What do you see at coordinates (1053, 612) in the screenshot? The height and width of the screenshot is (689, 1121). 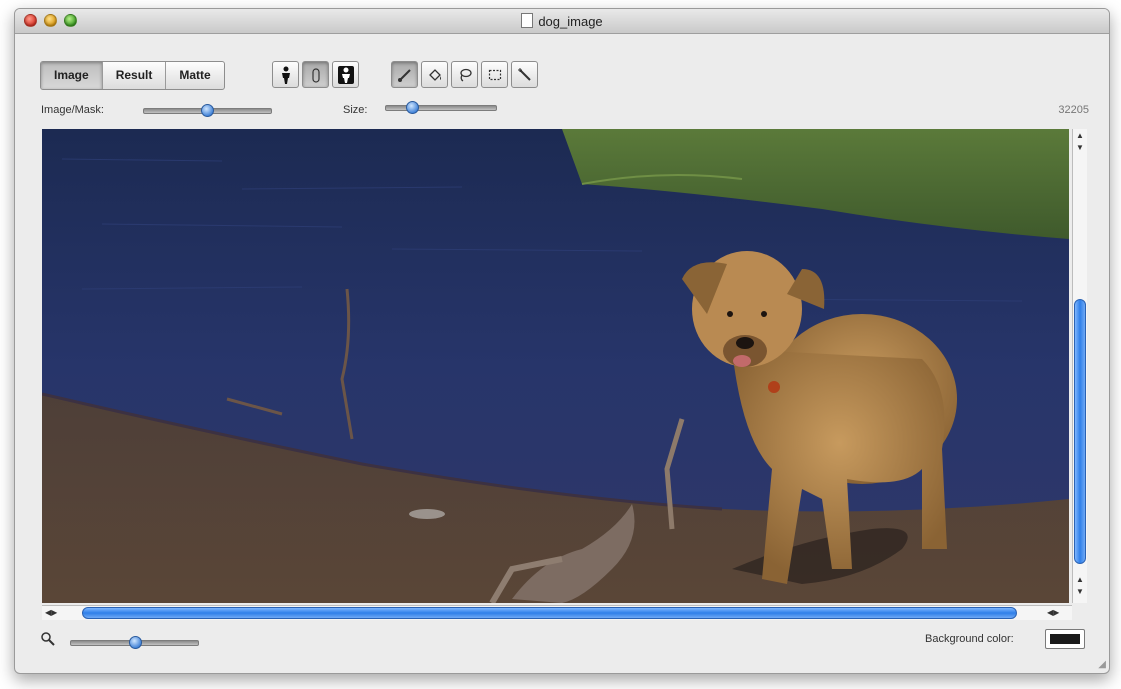 I see `scroll-left-right-arrows-icon: ◀▶` at bounding box center [1053, 612].